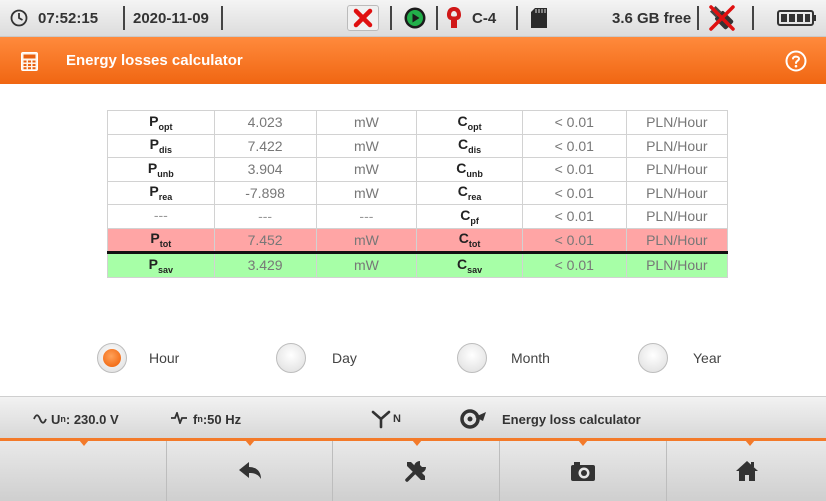 This screenshot has width=826, height=501. What do you see at coordinates (397, 419) in the screenshot?
I see `system-sub: N` at bounding box center [397, 419].